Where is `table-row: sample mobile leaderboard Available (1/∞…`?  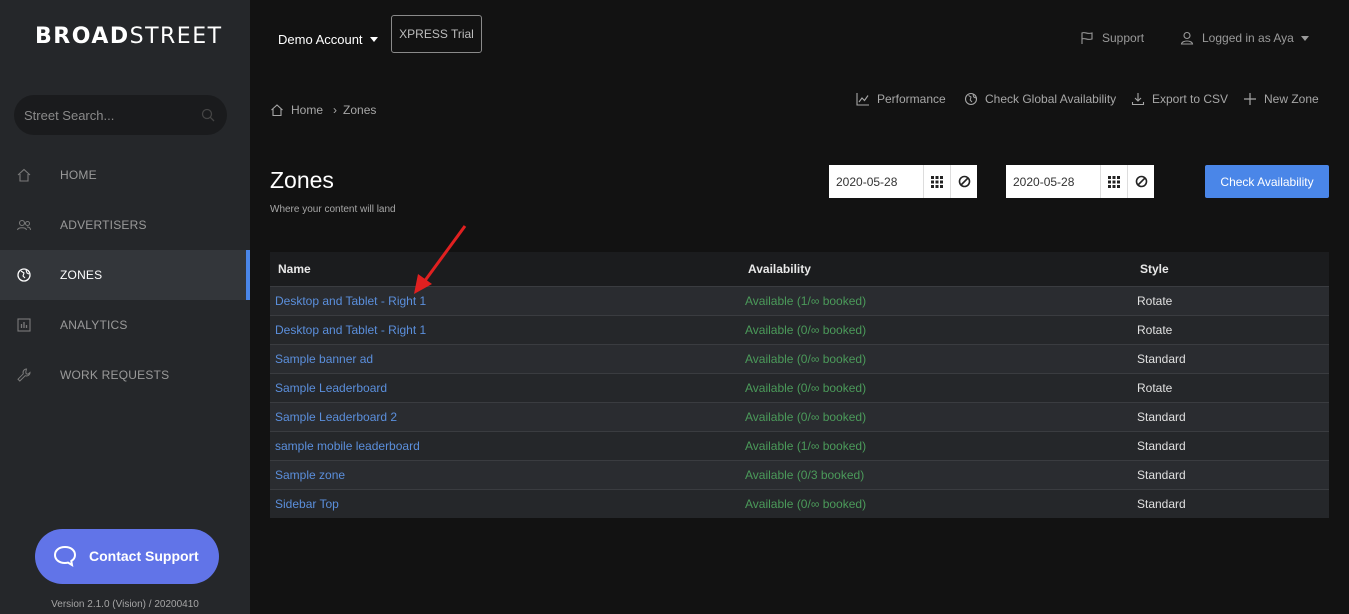 table-row: sample mobile leaderboard Available (1/∞… is located at coordinates (799, 445).